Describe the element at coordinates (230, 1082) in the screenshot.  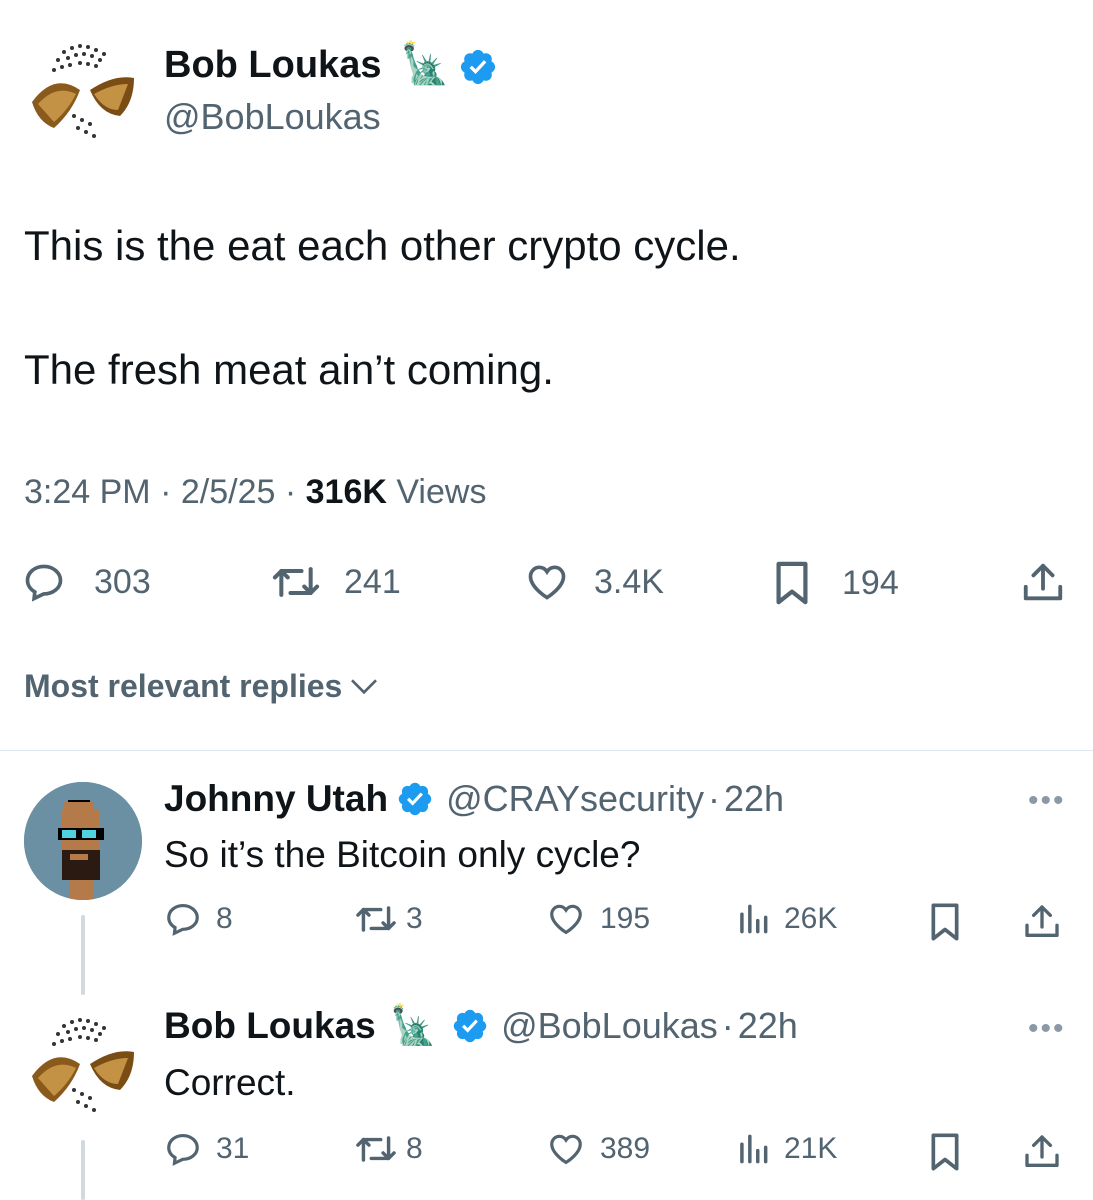
I see `reply-text: Correct.` at that location.